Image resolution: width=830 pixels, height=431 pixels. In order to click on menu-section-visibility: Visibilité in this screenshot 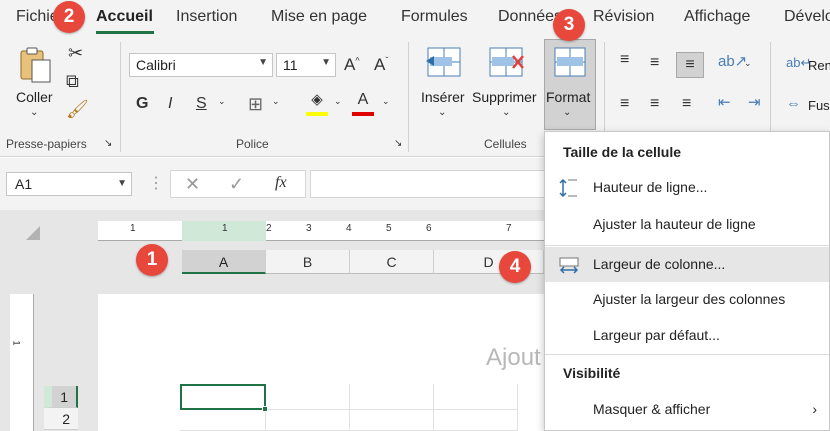, I will do `click(592, 373)`.